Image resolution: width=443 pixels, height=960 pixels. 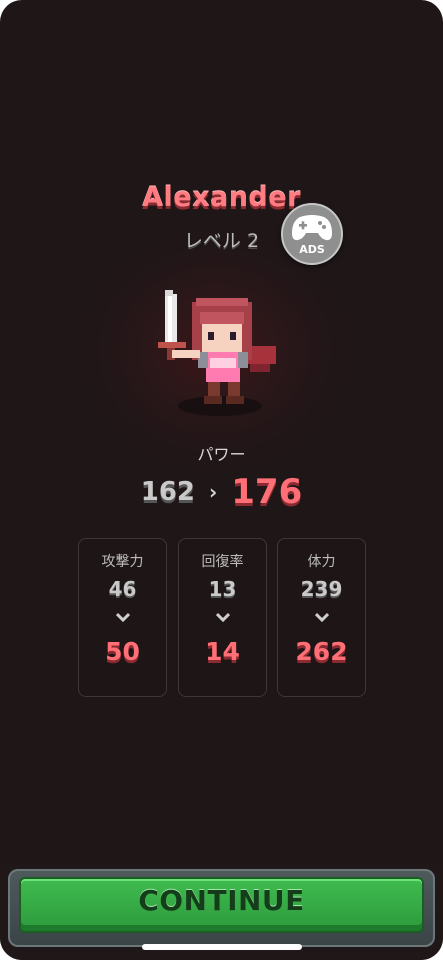 I want to click on continue-button: CONTINUE, so click(x=221, y=905).